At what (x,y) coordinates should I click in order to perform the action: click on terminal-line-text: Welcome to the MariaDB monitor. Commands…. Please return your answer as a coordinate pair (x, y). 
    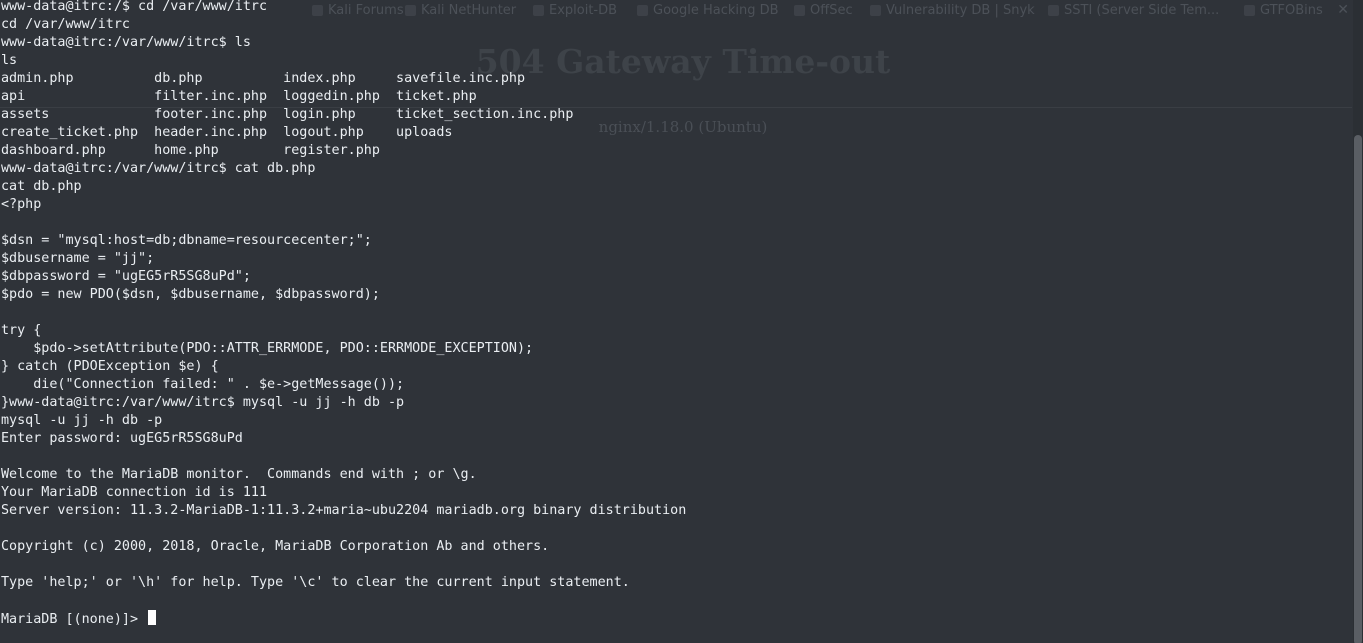
    Looking at the image, I should click on (239, 474).